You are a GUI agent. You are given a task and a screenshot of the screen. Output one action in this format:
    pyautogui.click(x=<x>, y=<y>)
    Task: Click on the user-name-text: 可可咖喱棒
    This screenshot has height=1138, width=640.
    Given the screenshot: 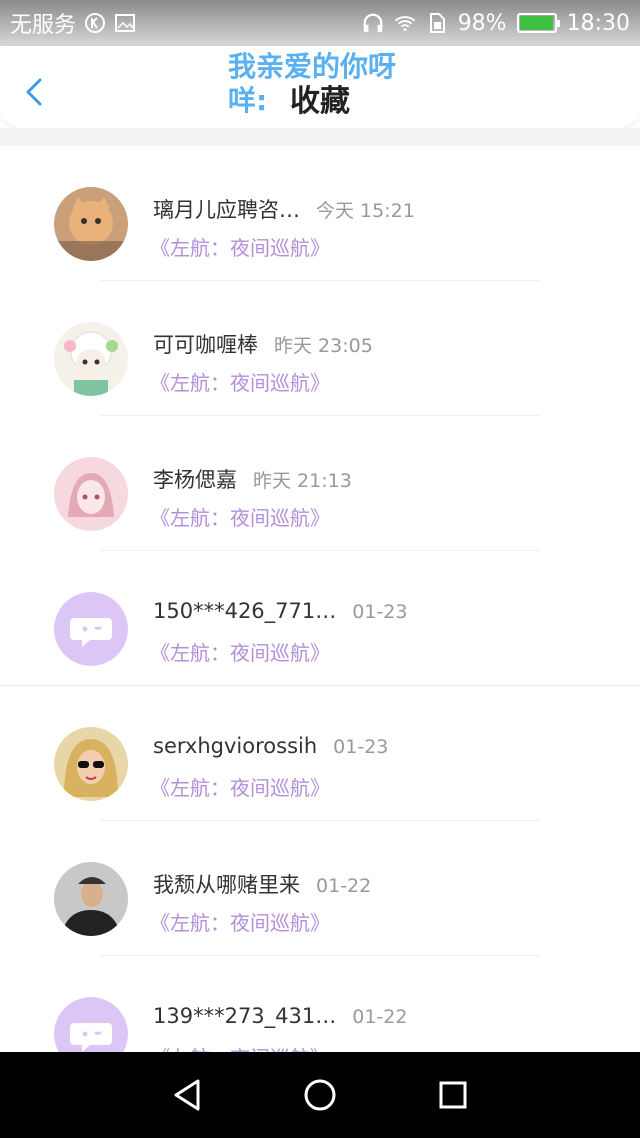 What is the action you would take?
    pyautogui.click(x=205, y=345)
    